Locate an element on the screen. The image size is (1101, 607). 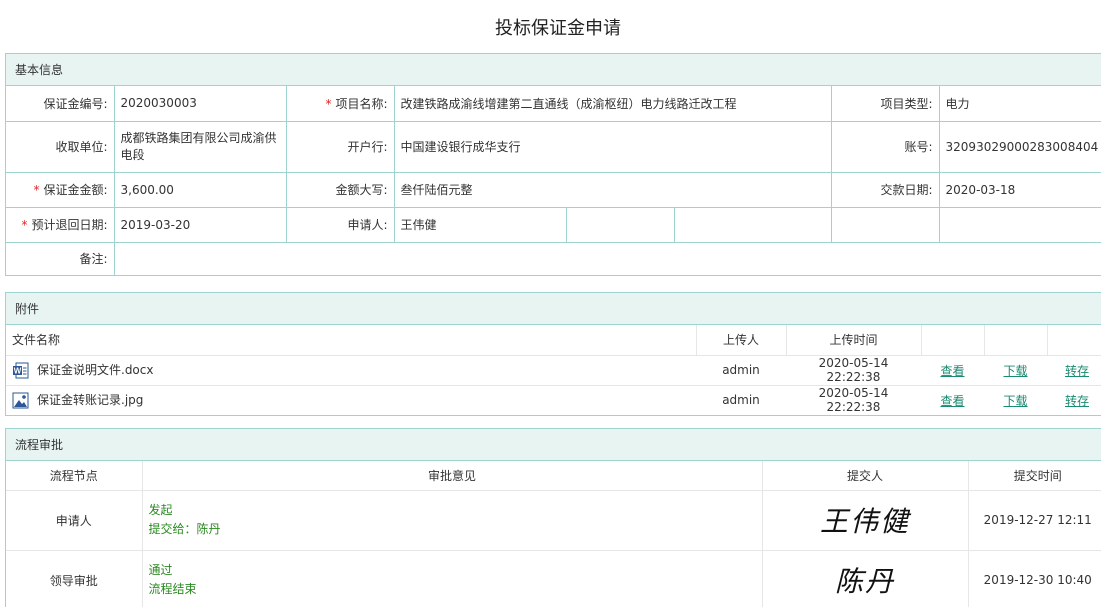
project-type-label: 项目类型: is located at coordinates (885, 104).